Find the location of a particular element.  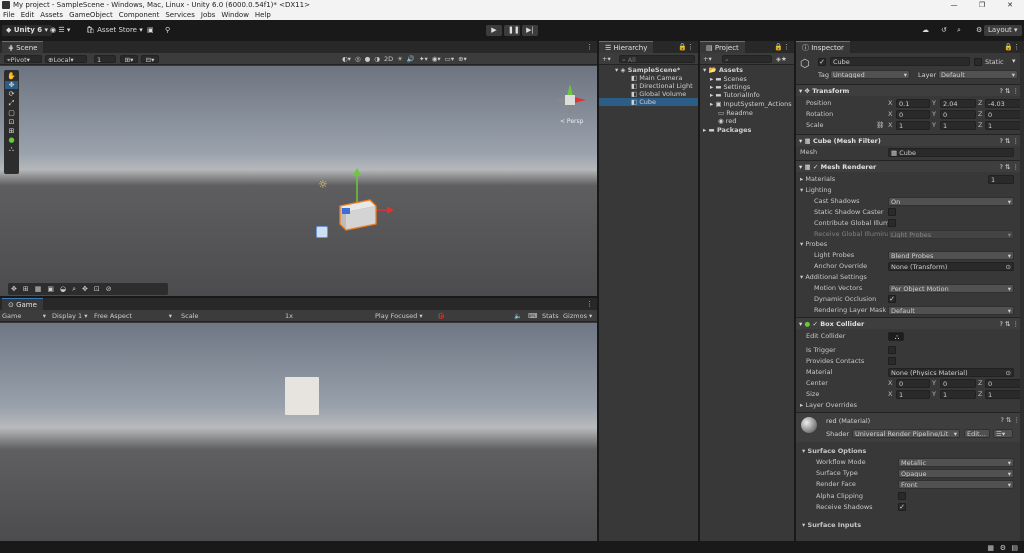

provides-contacts-checkbox is located at coordinates (892, 361).